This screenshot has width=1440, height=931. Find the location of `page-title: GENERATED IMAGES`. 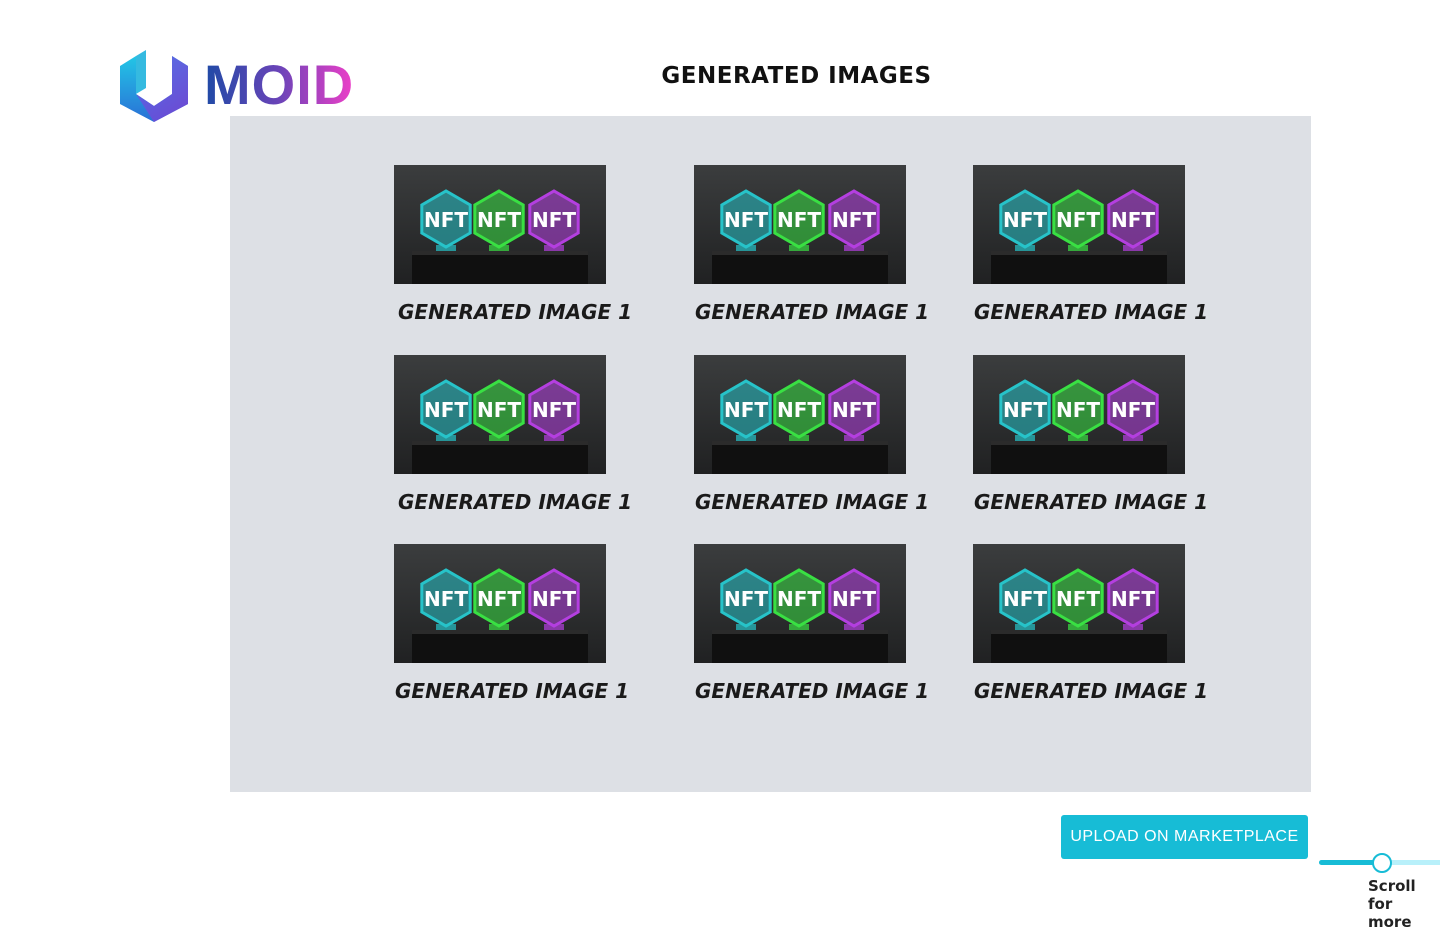

page-title: GENERATED IMAGES is located at coordinates (796, 76).